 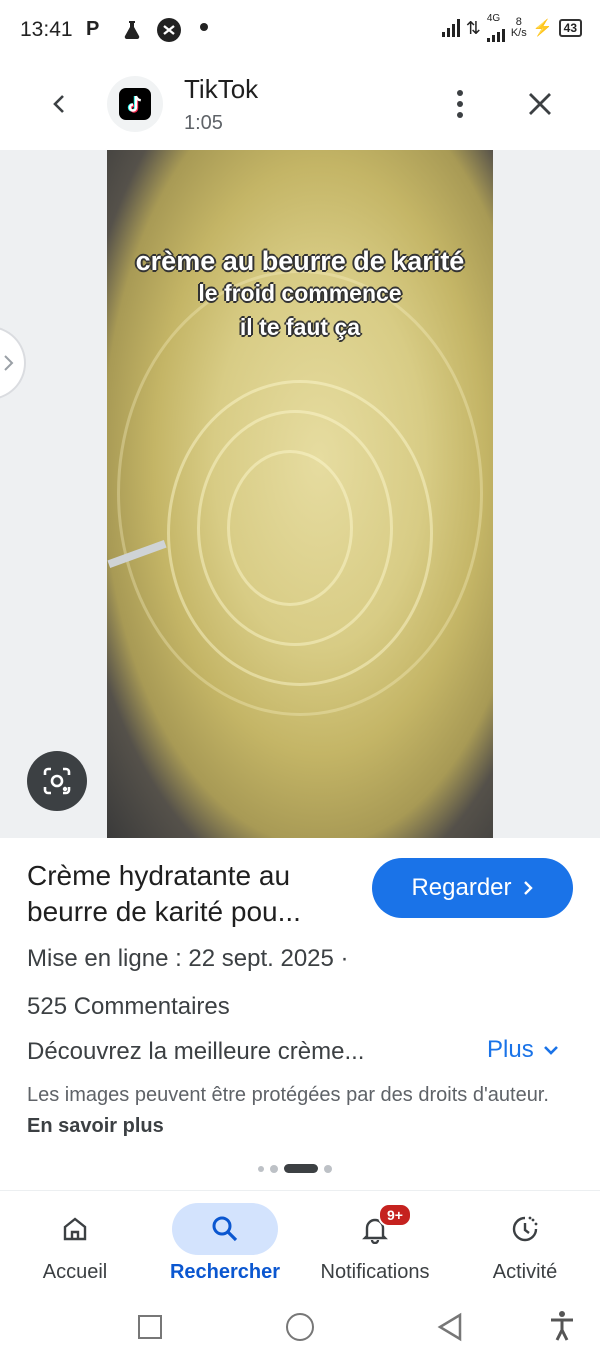 I want to click on nav-label-search: Rechercher, so click(x=225, y=1272).